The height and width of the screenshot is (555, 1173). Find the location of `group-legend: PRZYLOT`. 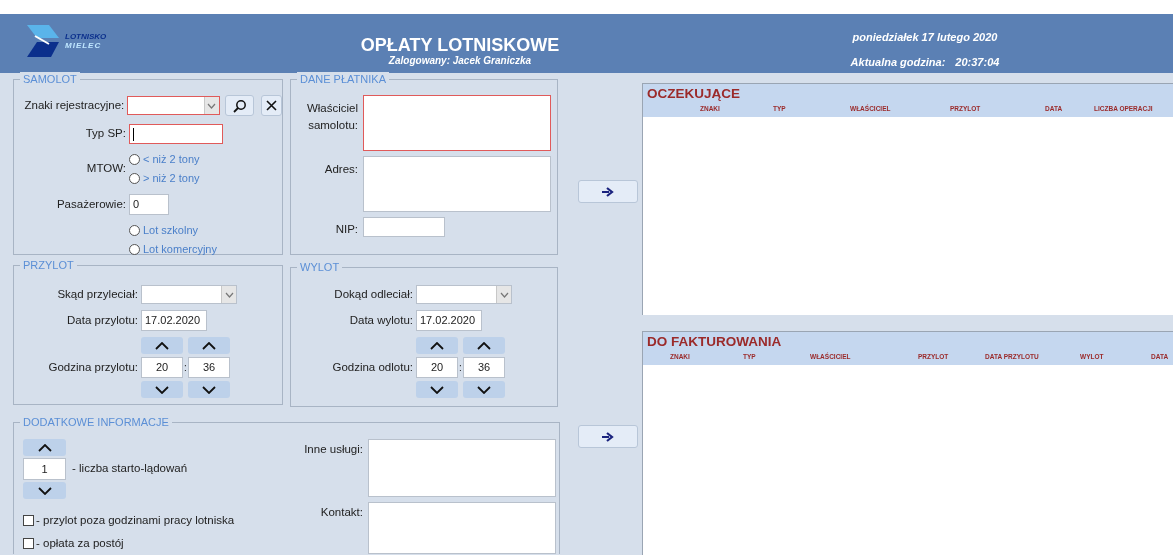

group-legend: PRZYLOT is located at coordinates (48, 265).